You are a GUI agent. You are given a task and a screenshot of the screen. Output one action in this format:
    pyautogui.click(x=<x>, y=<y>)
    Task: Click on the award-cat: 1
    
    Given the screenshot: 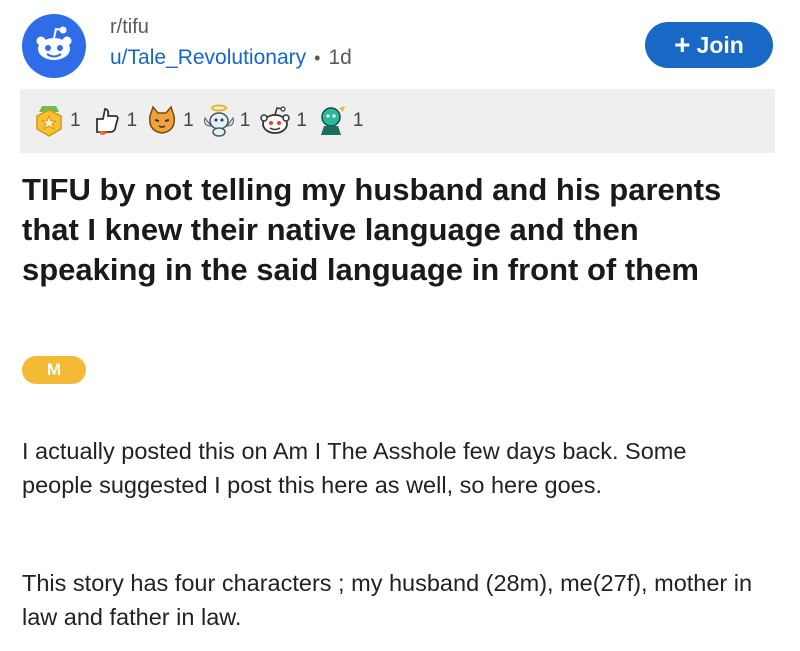 What is the action you would take?
    pyautogui.click(x=169, y=121)
    